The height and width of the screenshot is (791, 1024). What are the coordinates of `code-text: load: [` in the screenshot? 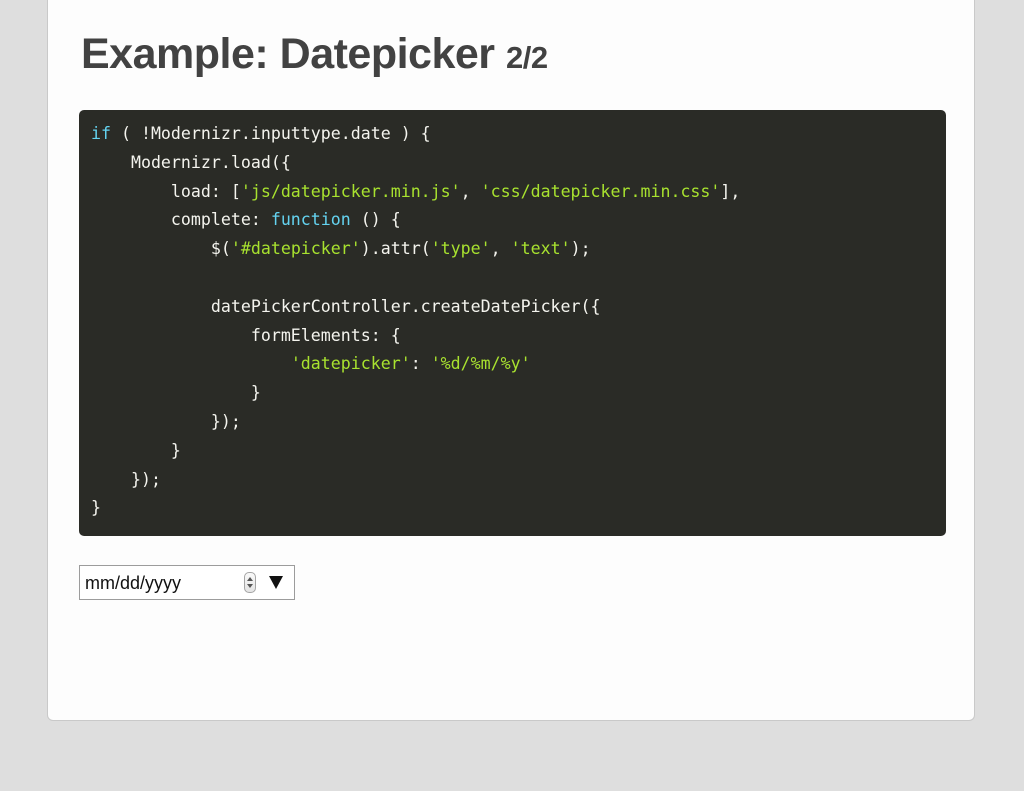 It's located at (166, 191).